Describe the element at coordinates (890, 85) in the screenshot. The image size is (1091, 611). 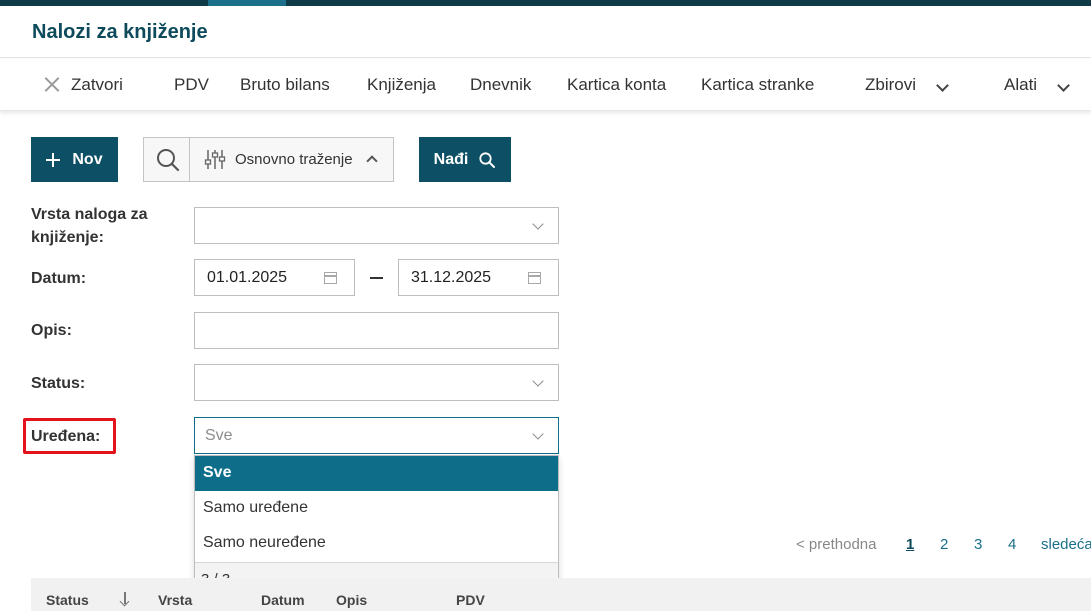
I see `menu-item-zbirovi: Zbirovi` at that location.